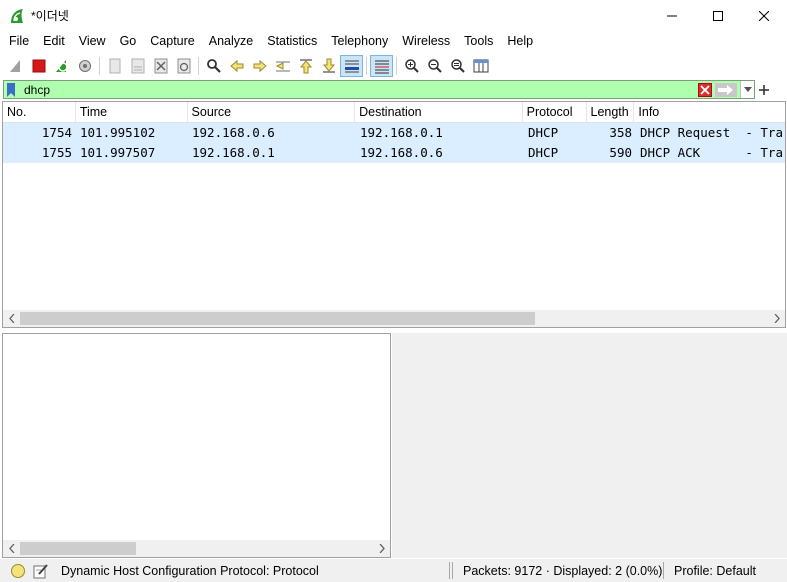 The height and width of the screenshot is (582, 787). I want to click on search-icon, so click(213, 65).